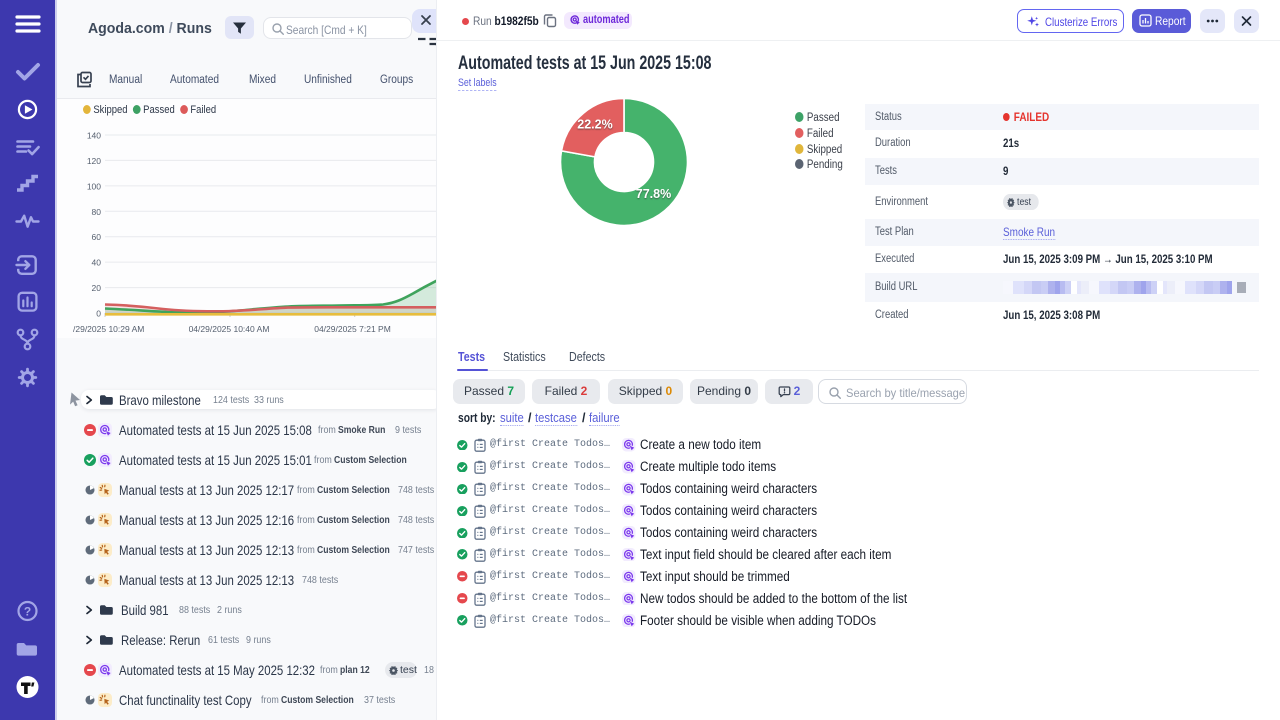 The width and height of the screenshot is (1280, 720). What do you see at coordinates (94, 136) in the screenshot?
I see `svg-text: 140` at bounding box center [94, 136].